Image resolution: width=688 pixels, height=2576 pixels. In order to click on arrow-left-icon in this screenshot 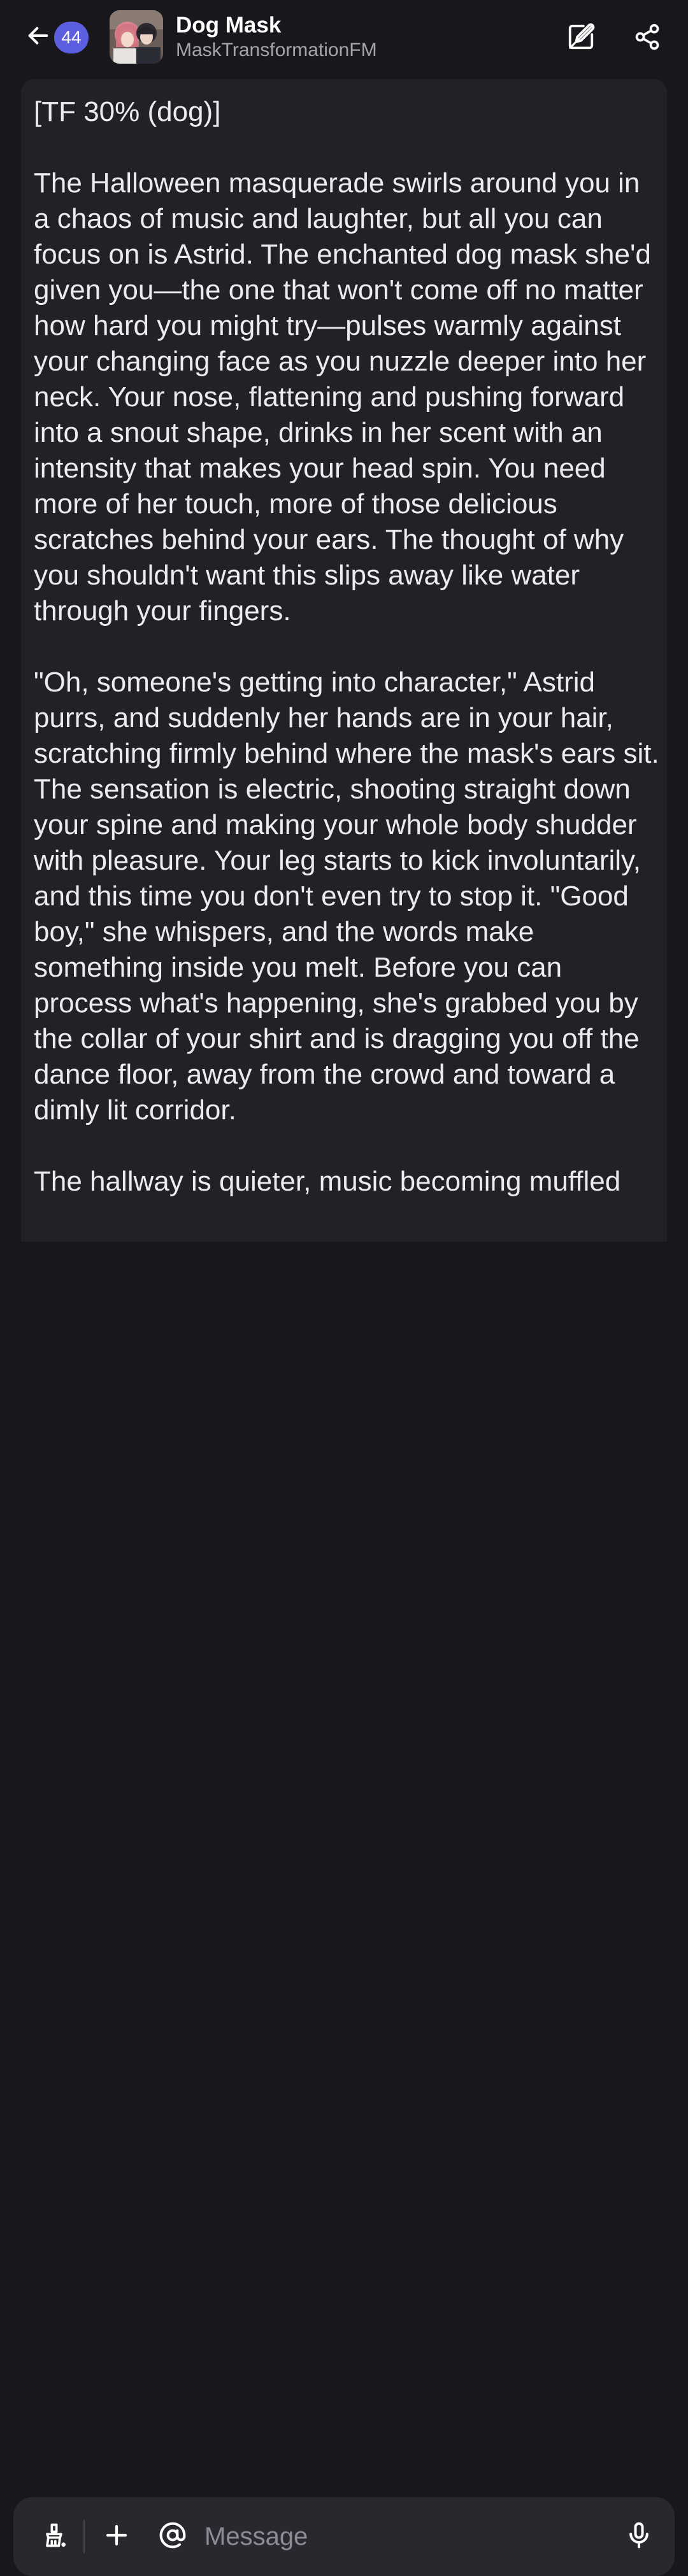, I will do `click(38, 37)`.